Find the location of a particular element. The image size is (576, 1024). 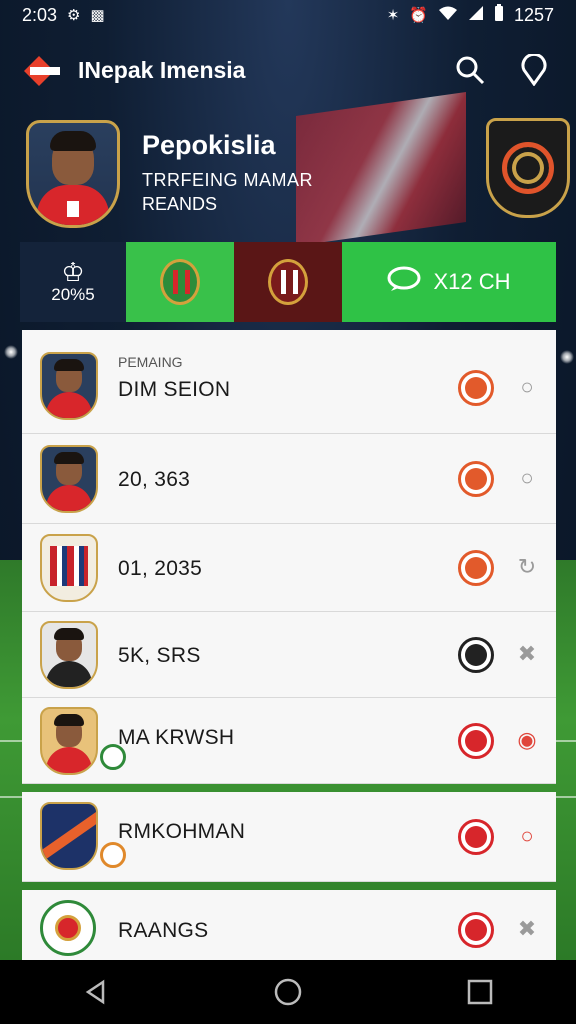

tab-chat: X12 CH is located at coordinates (449, 282).